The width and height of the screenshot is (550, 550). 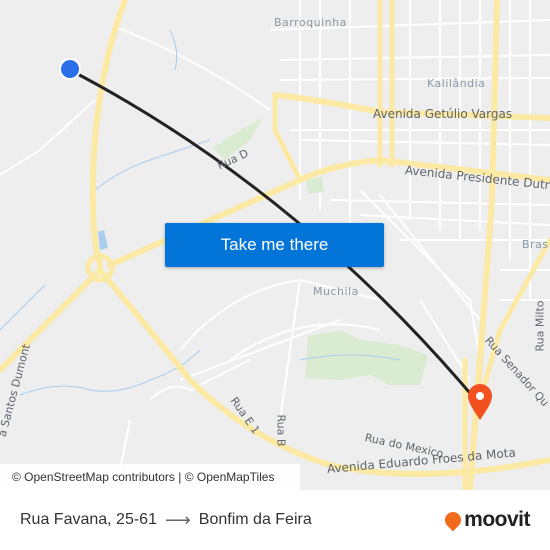 I want to click on park, so click(x=366, y=357).